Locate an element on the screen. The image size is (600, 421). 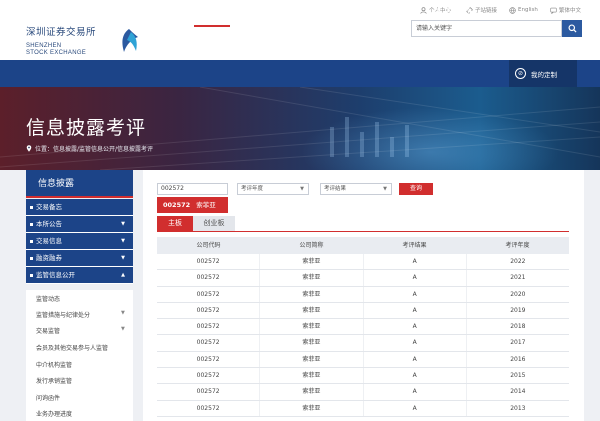
table-row: 002572 索菲亚 A 2015 is located at coordinates (363, 376).